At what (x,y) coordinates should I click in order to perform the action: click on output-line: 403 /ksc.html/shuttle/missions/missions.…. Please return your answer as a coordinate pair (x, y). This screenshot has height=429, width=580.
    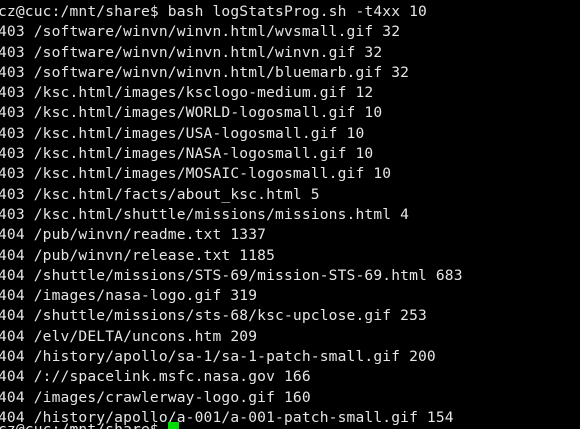
    Looking at the image, I should click on (205, 214).